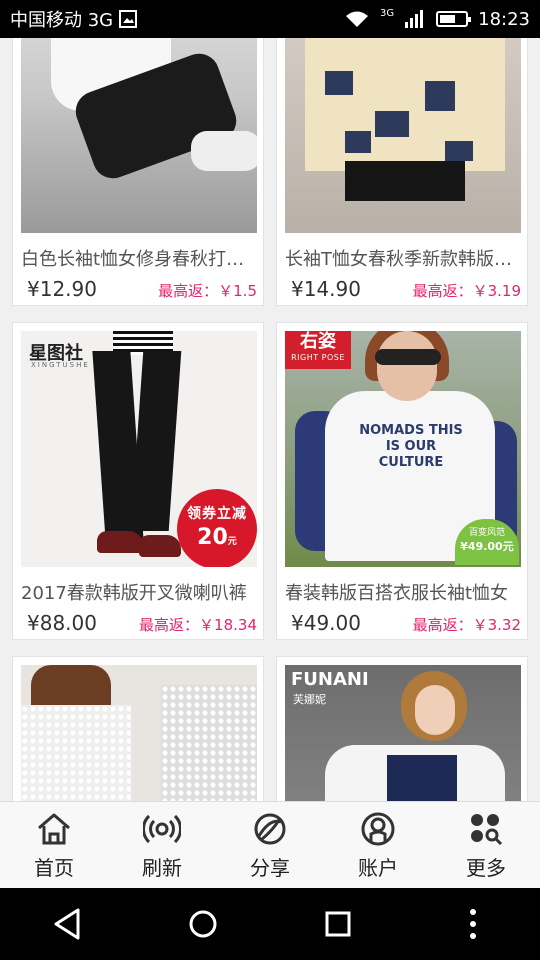 This screenshot has height=960, width=540. I want to click on tab-account: 账户, so click(378, 845).